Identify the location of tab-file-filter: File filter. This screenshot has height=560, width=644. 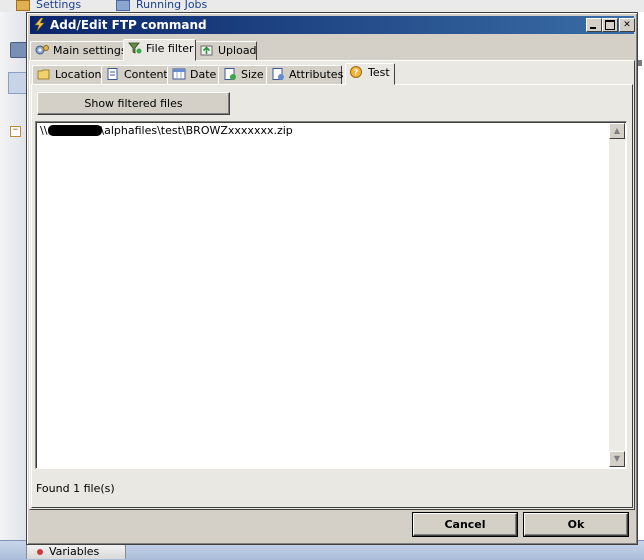
(159, 50).